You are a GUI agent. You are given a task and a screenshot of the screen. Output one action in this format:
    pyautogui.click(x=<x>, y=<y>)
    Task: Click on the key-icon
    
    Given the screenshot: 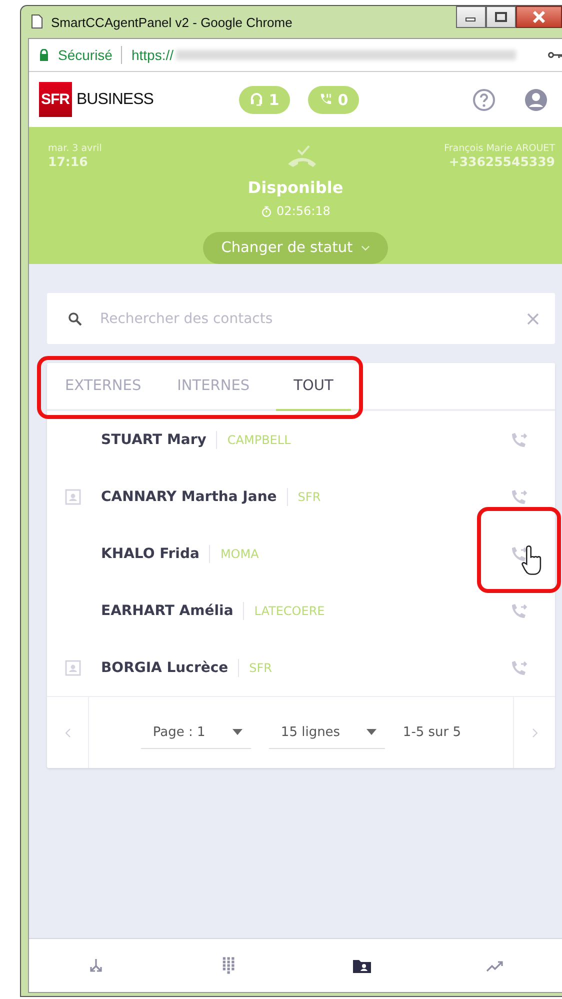 What is the action you would take?
    pyautogui.click(x=555, y=55)
    